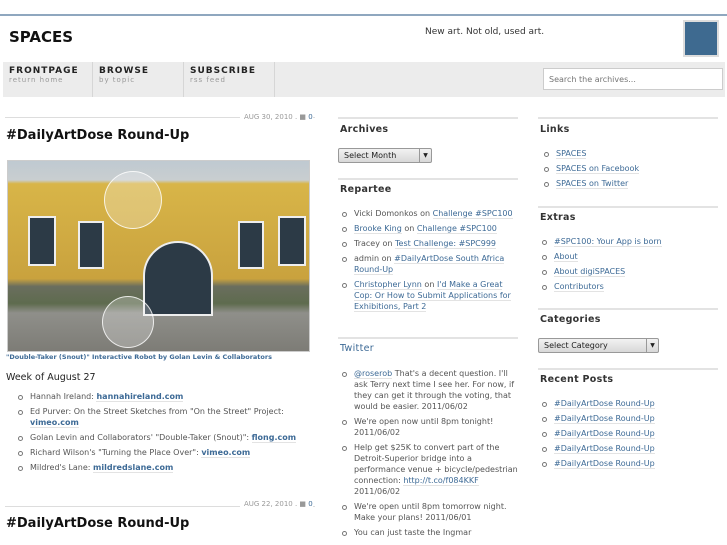  Describe the element at coordinates (41, 37) in the screenshot. I see `site-title: SPACES` at that location.